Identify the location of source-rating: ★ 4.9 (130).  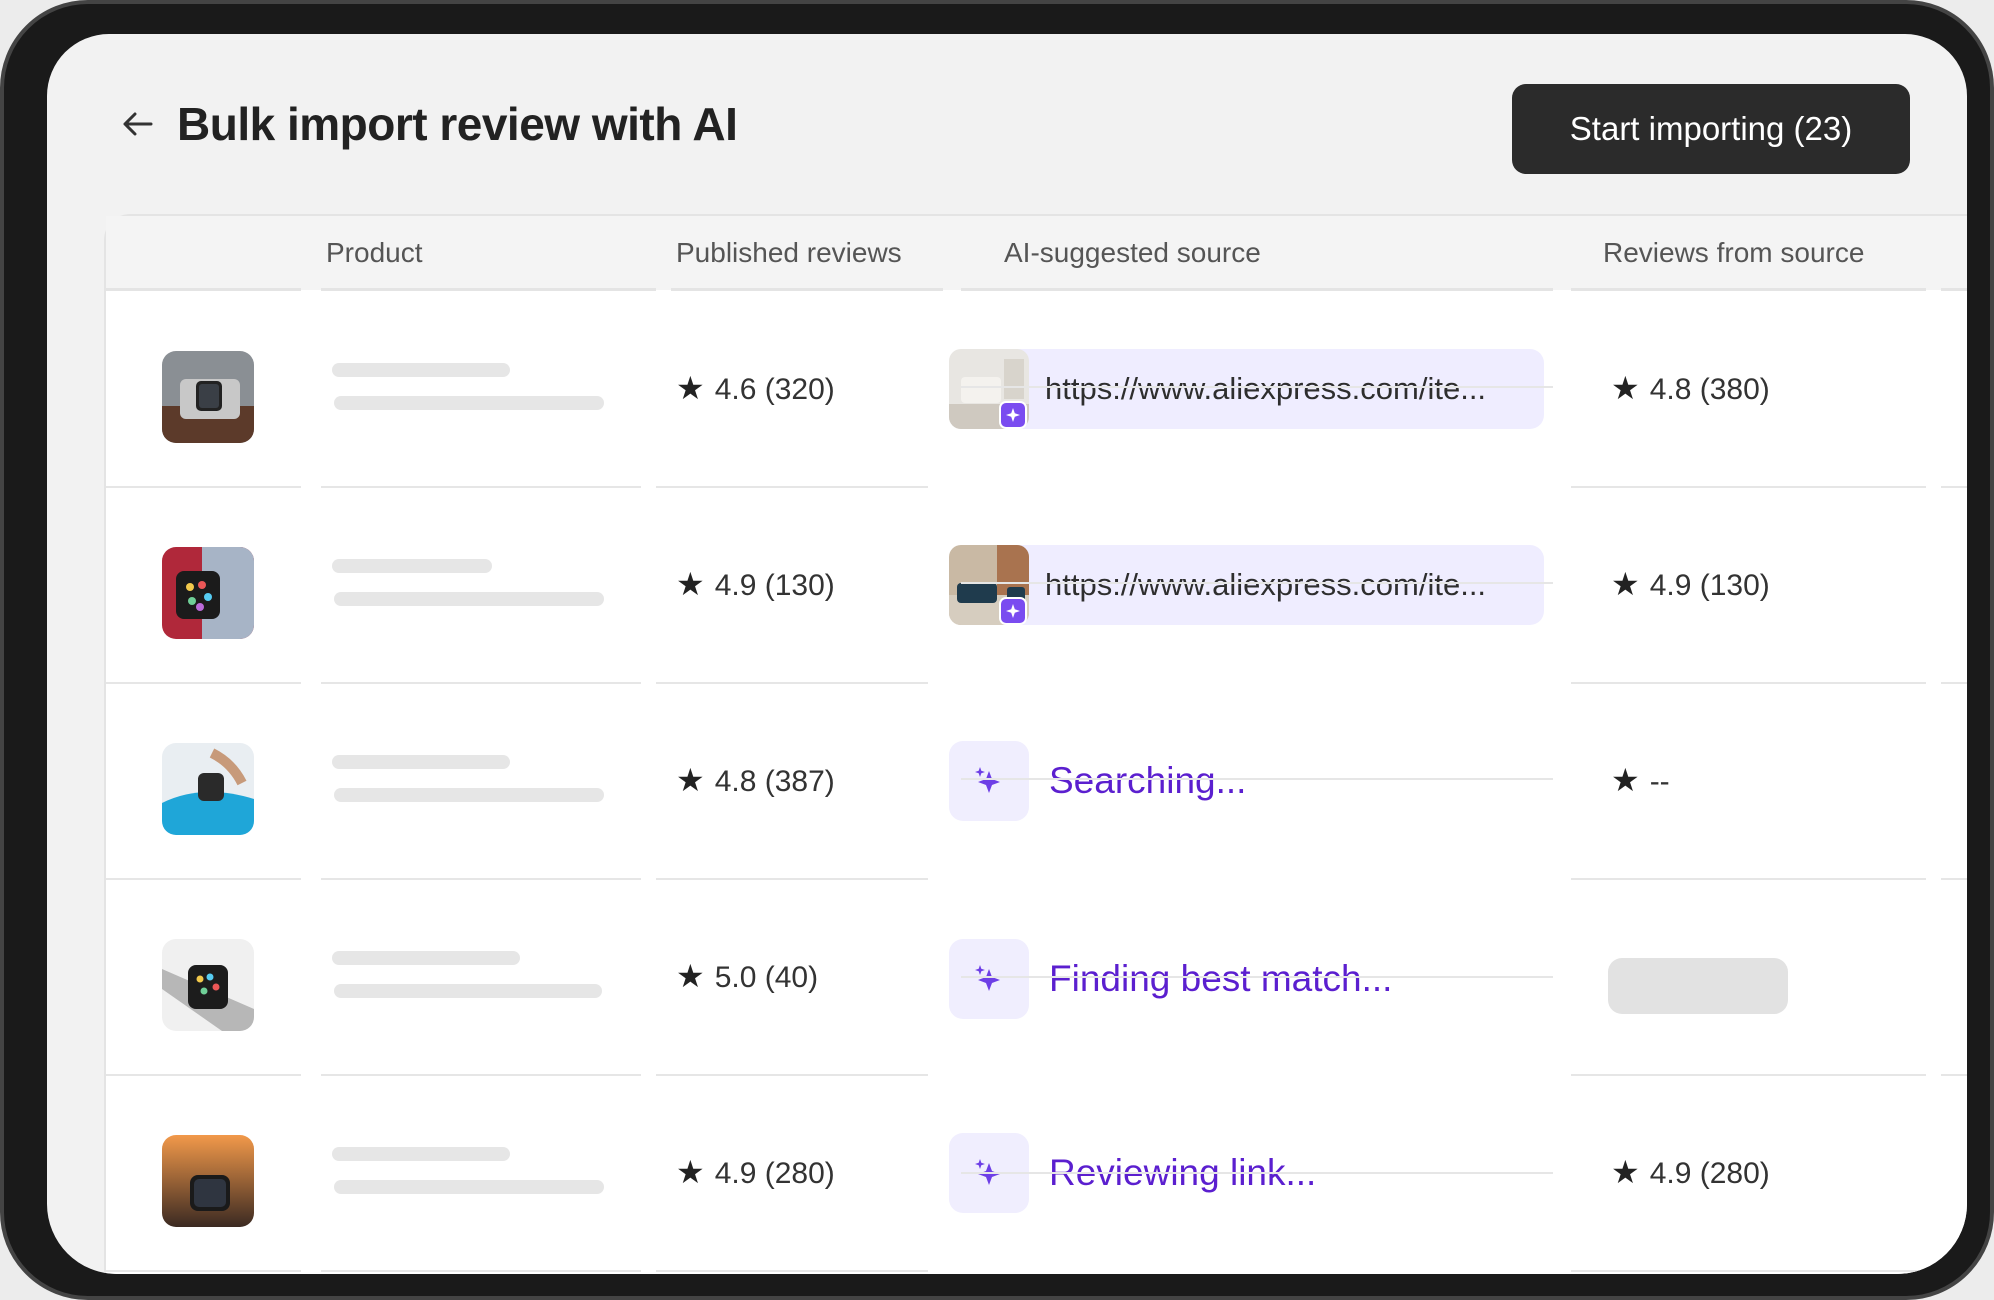
(1690, 585).